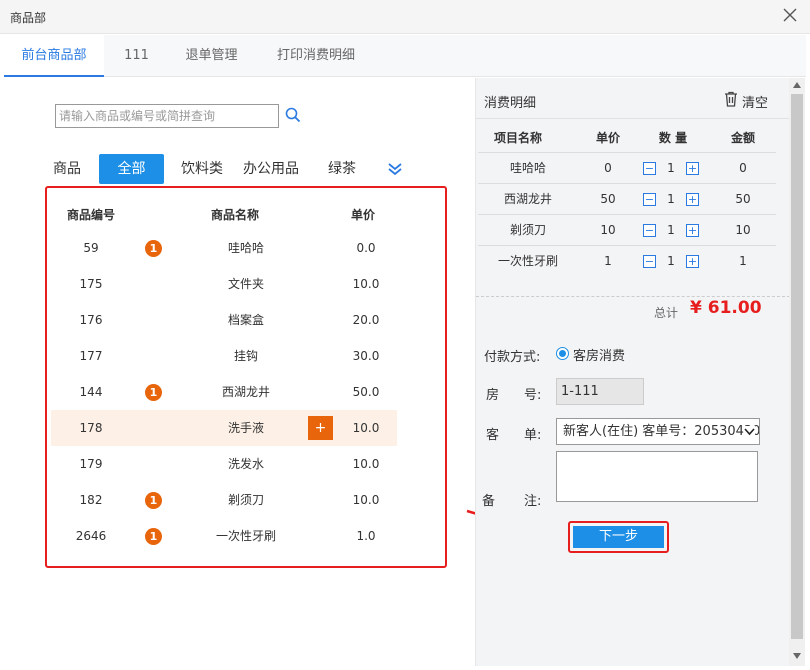 This screenshot has height=670, width=810. What do you see at coordinates (742, 138) in the screenshot?
I see `detail-header-amount: 金额` at bounding box center [742, 138].